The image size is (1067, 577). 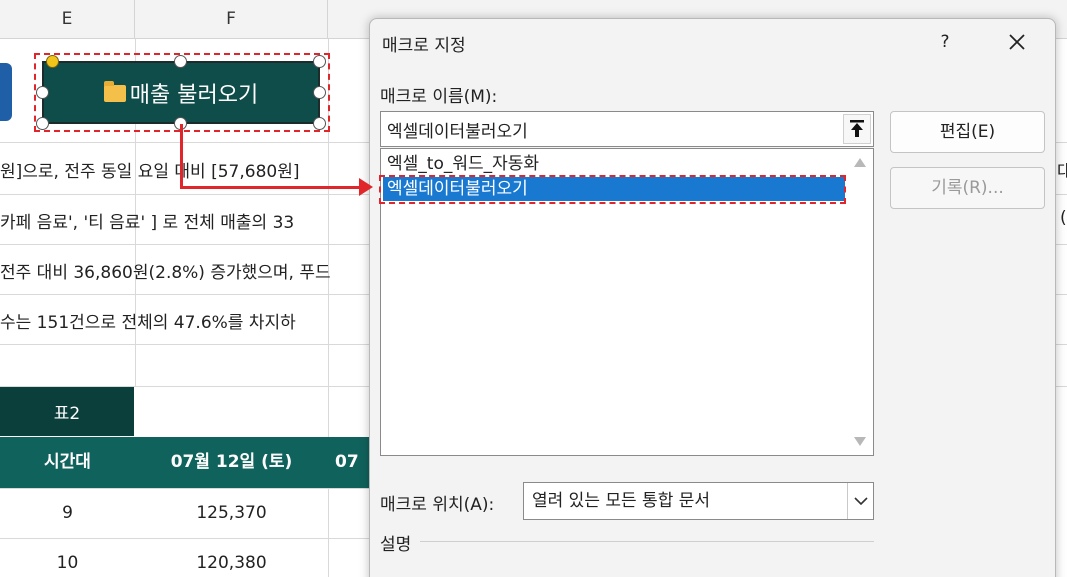 I want to click on macro-name-input, so click(x=611, y=129).